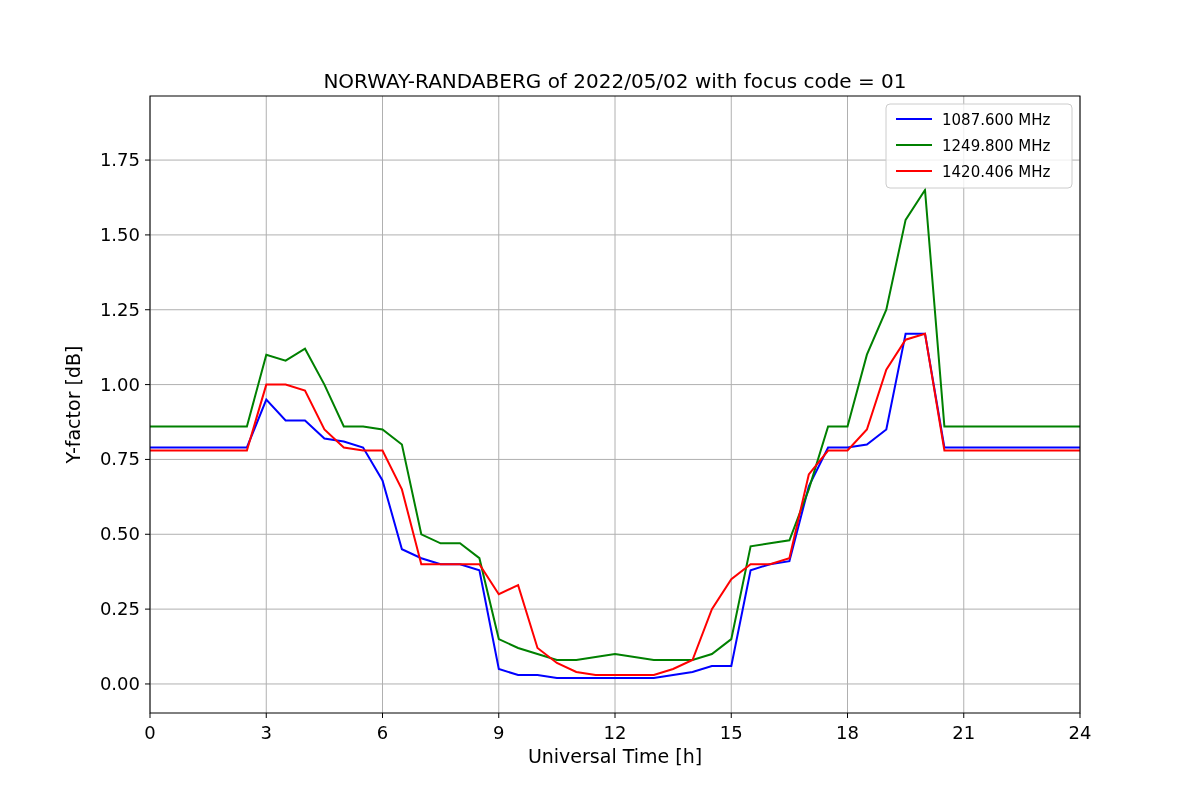  What do you see at coordinates (382, 732) in the screenshot?
I see `x-tick-label: 6` at bounding box center [382, 732].